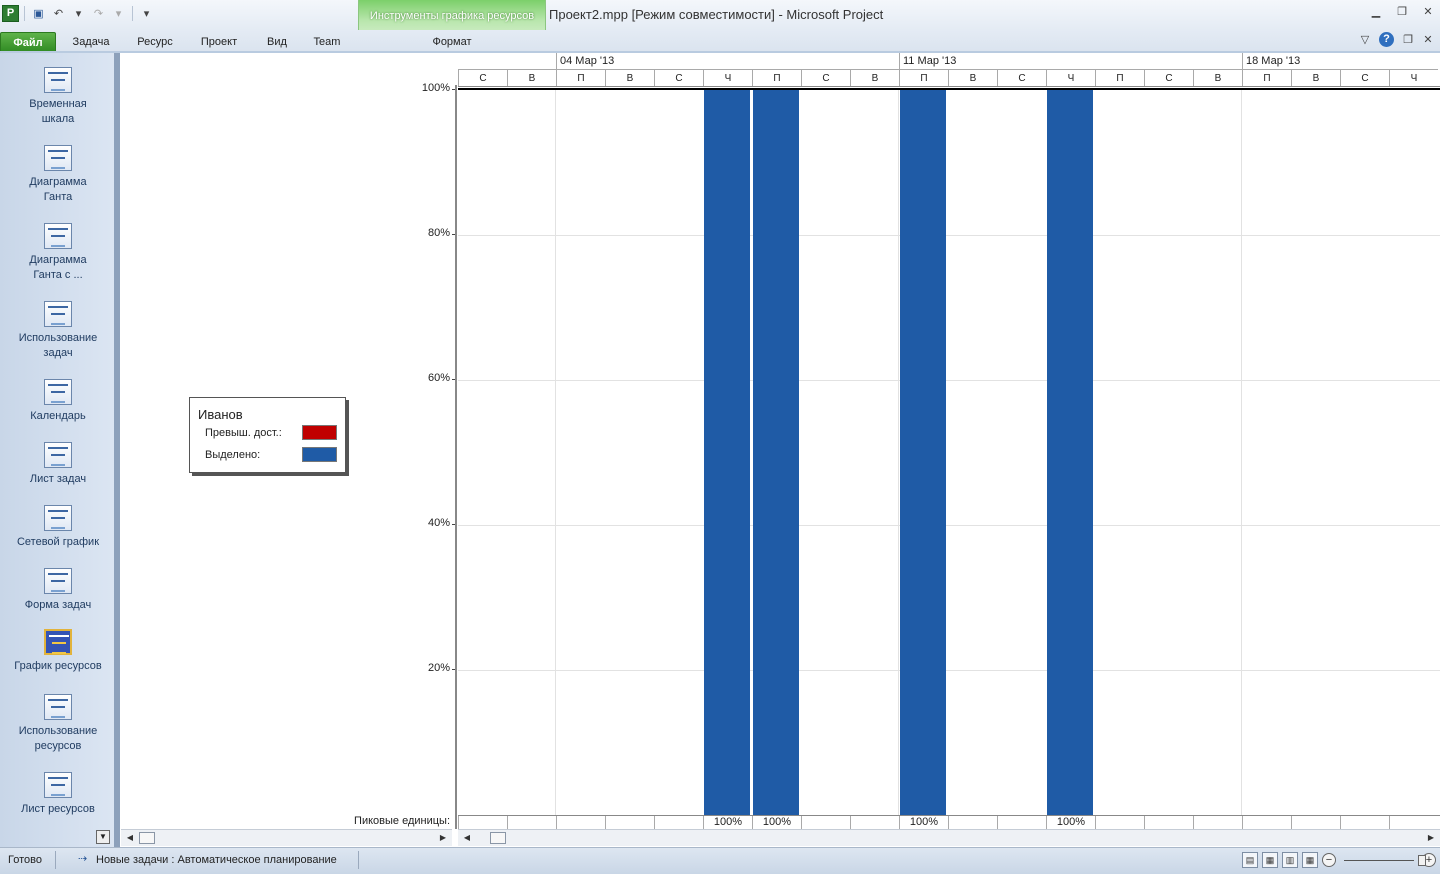  I want to click on status-separator, so click(55, 860).